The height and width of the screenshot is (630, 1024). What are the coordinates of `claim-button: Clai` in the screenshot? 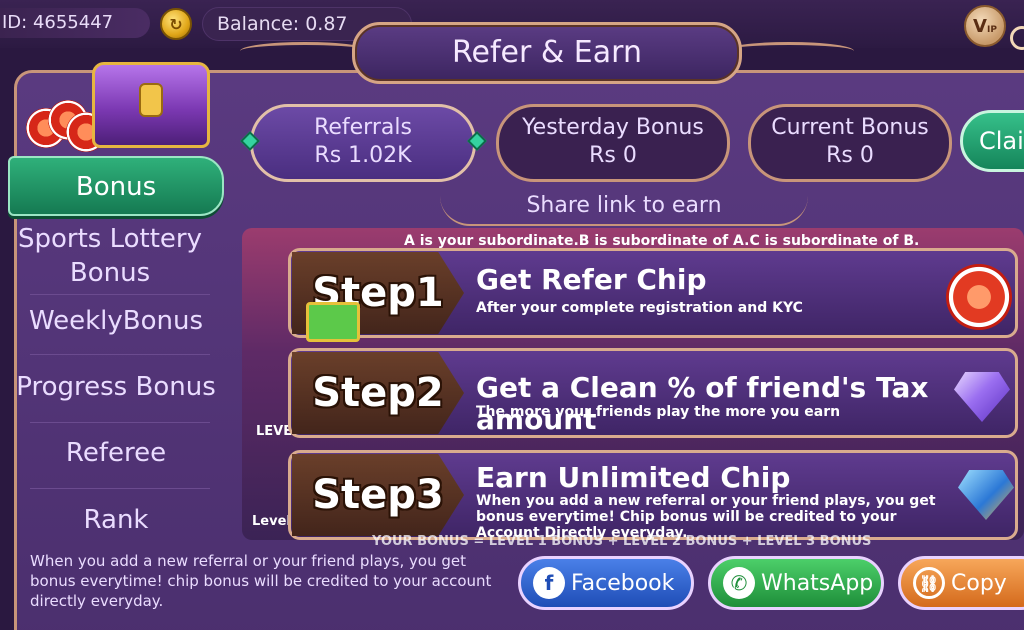 It's located at (992, 141).